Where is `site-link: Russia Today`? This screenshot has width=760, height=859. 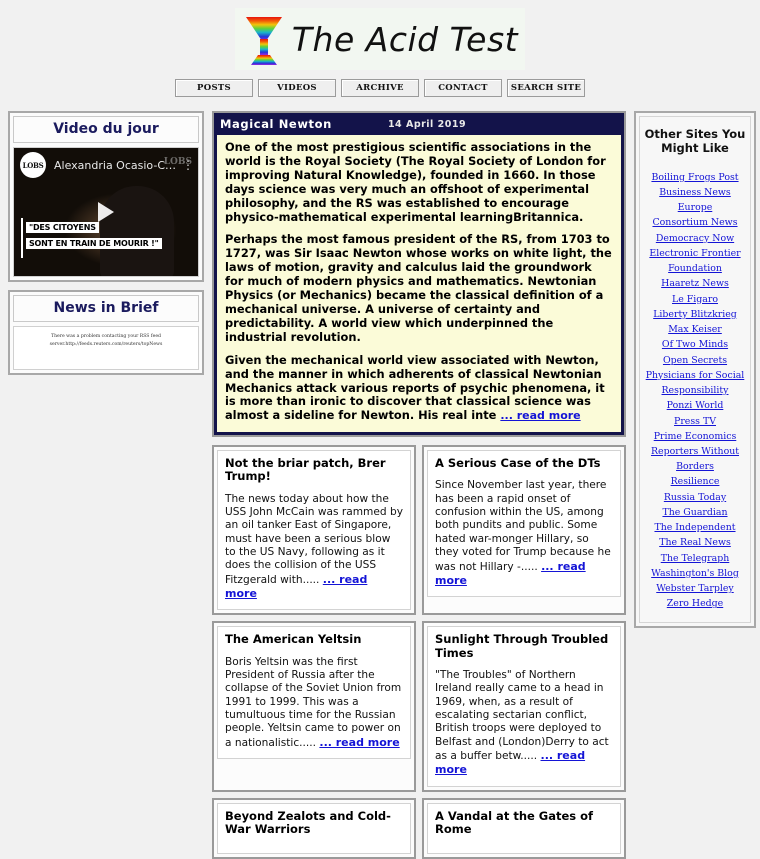
site-link: Russia Today is located at coordinates (695, 497).